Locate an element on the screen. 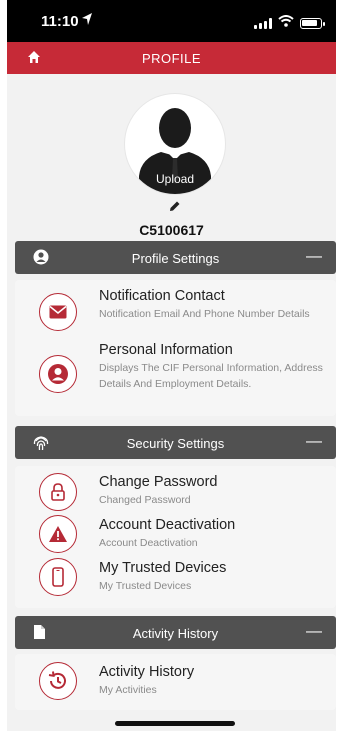 The width and height of the screenshot is (339, 731). battery-icon is located at coordinates (312, 23).